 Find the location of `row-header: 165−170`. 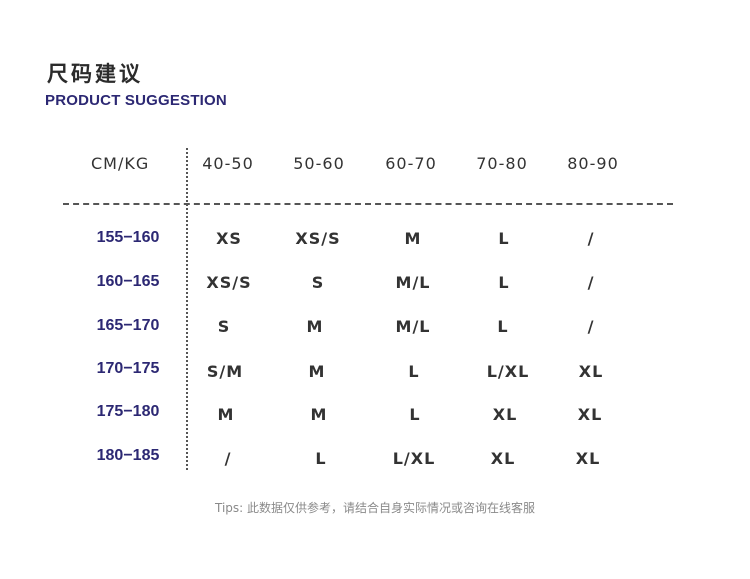

row-header: 165−170 is located at coordinates (128, 325).